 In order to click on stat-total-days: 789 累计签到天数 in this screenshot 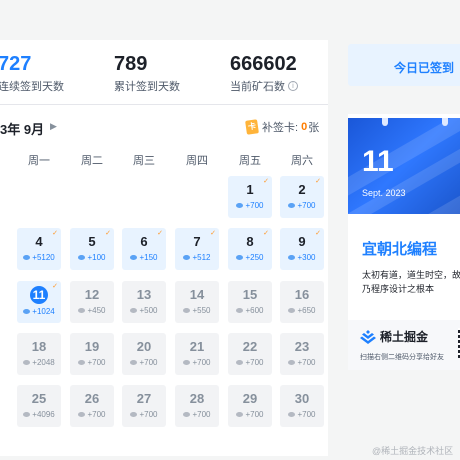, I will do `click(147, 73)`.